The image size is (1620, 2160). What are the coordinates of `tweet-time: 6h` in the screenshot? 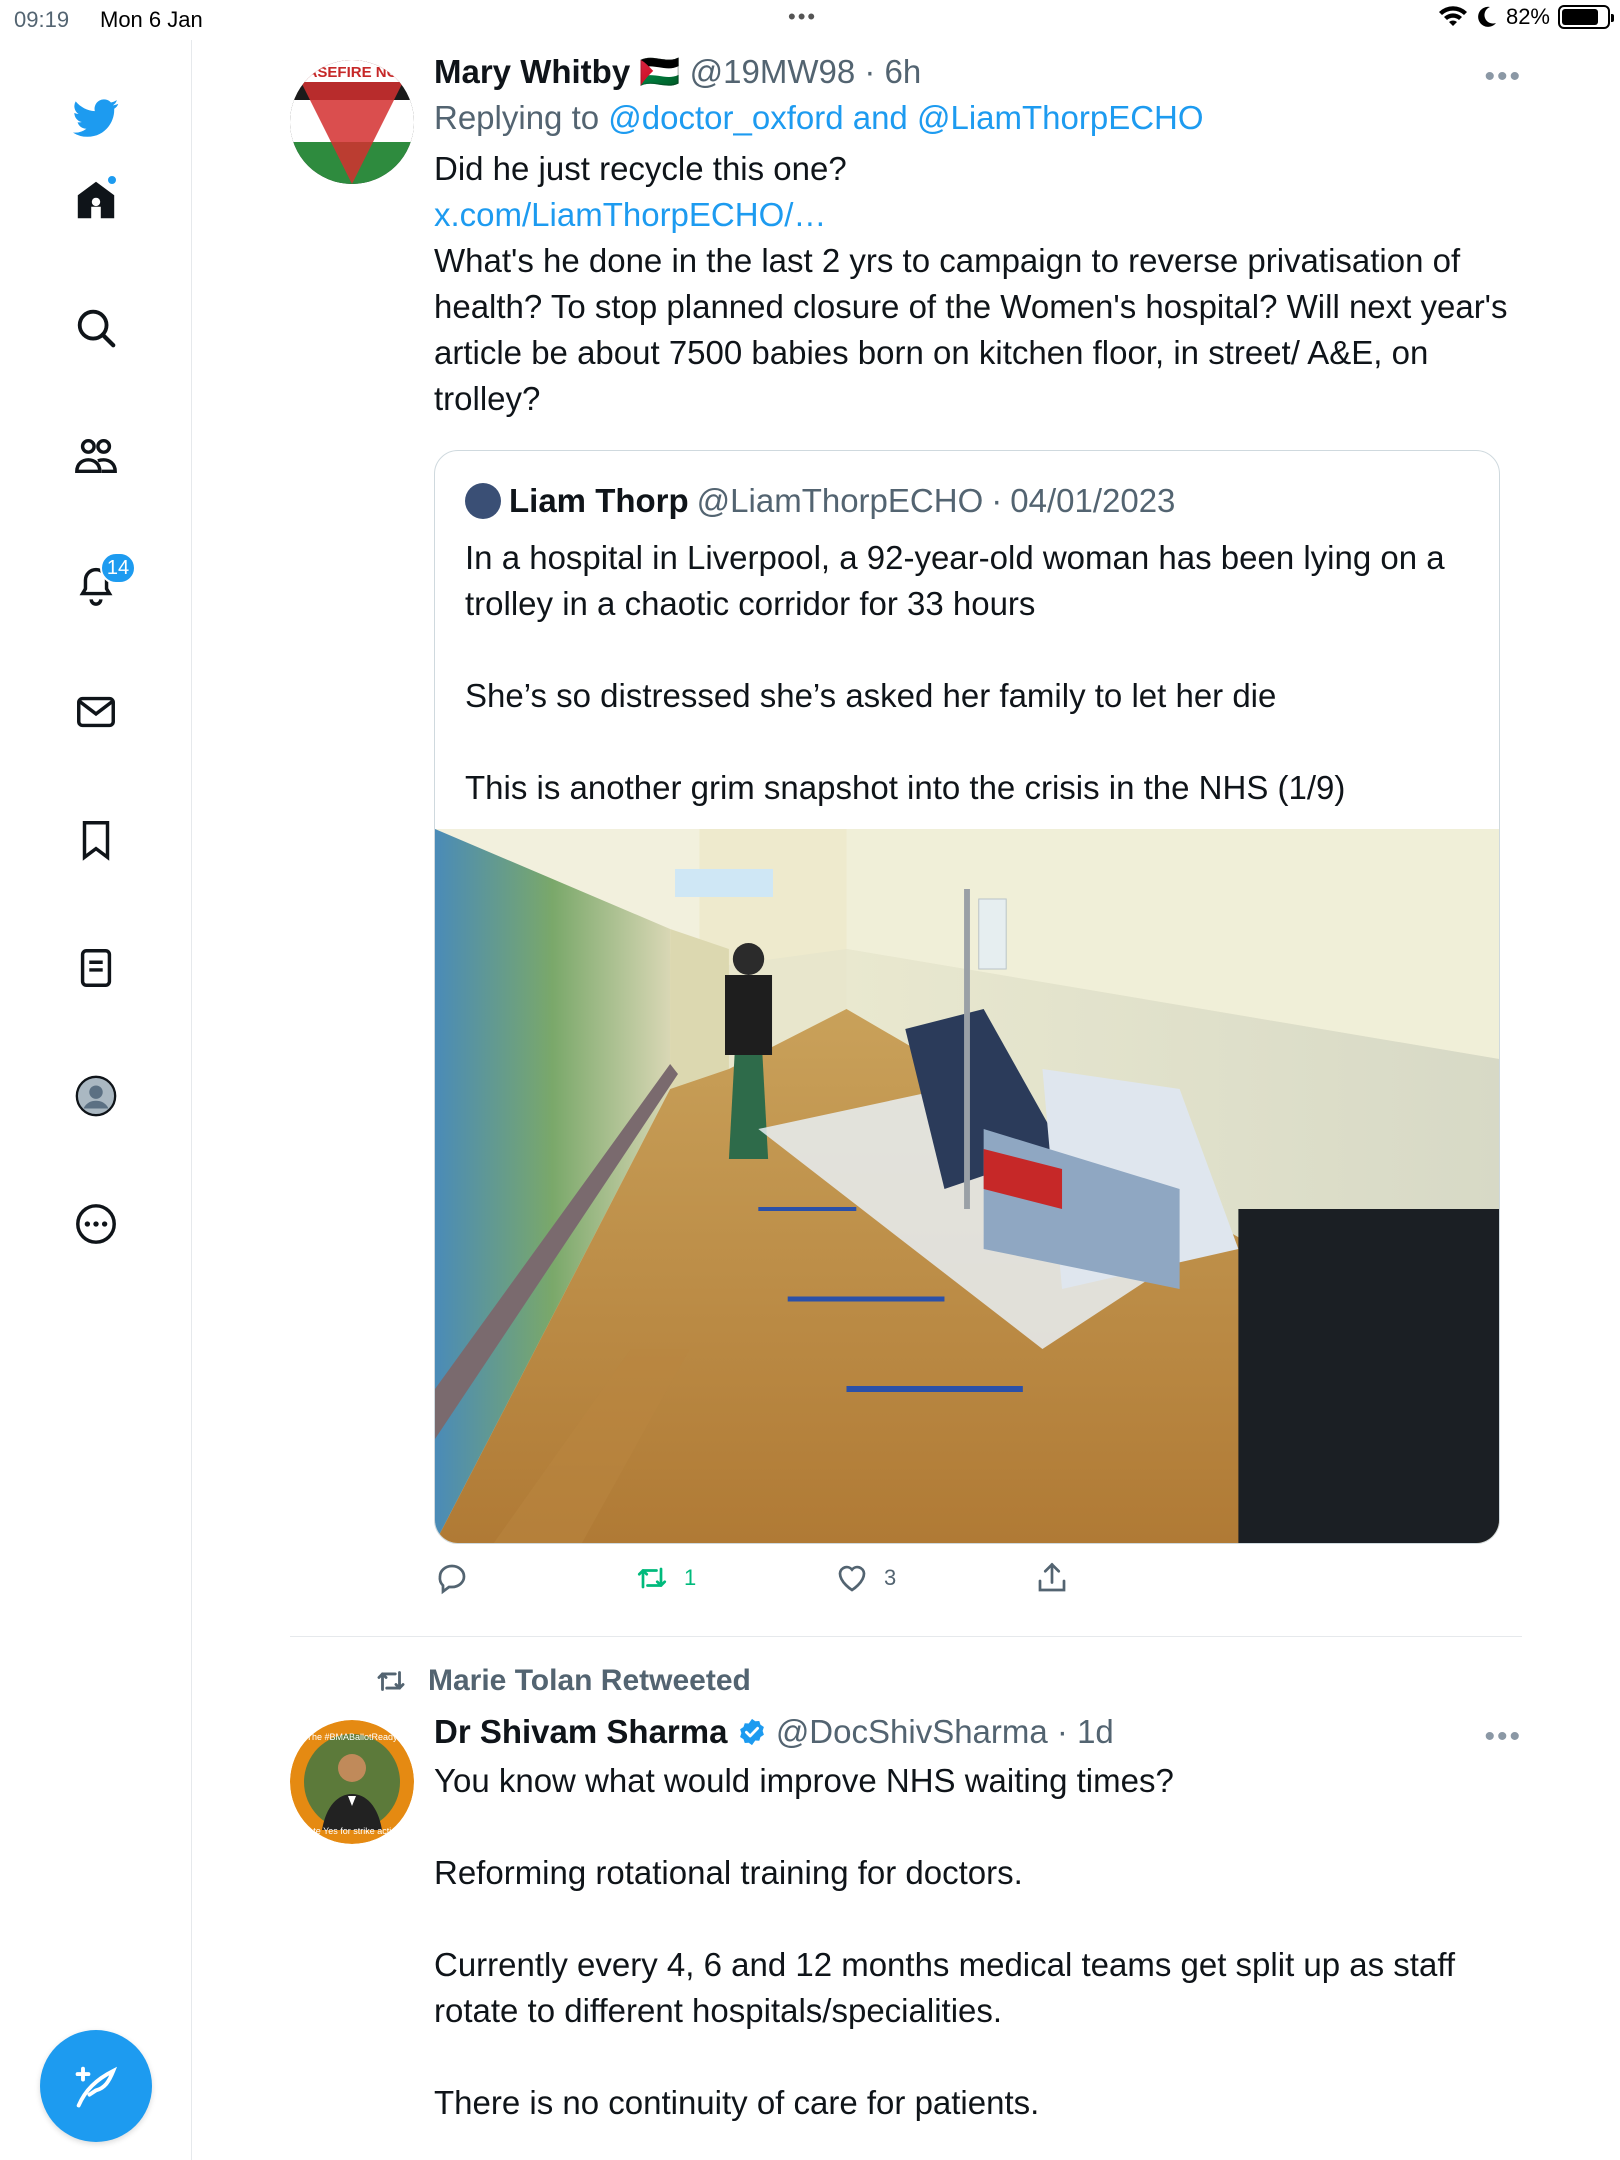 It's located at (903, 71).